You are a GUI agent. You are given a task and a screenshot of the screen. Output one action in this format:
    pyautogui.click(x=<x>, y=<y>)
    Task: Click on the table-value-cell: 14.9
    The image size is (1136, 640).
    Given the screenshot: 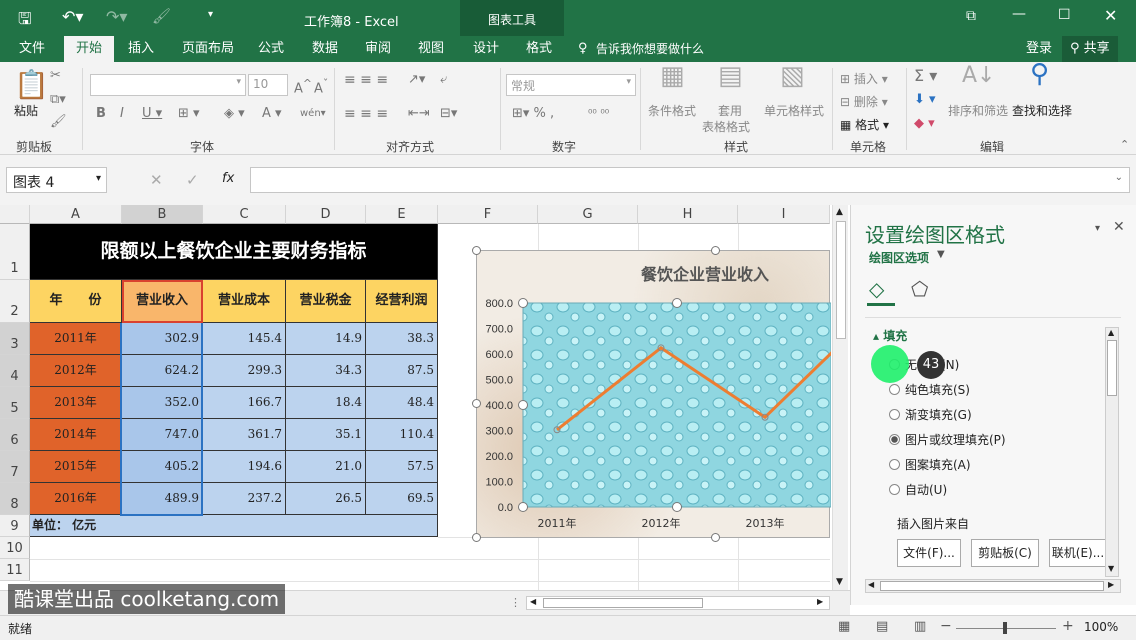 What is the action you would take?
    pyautogui.click(x=326, y=339)
    